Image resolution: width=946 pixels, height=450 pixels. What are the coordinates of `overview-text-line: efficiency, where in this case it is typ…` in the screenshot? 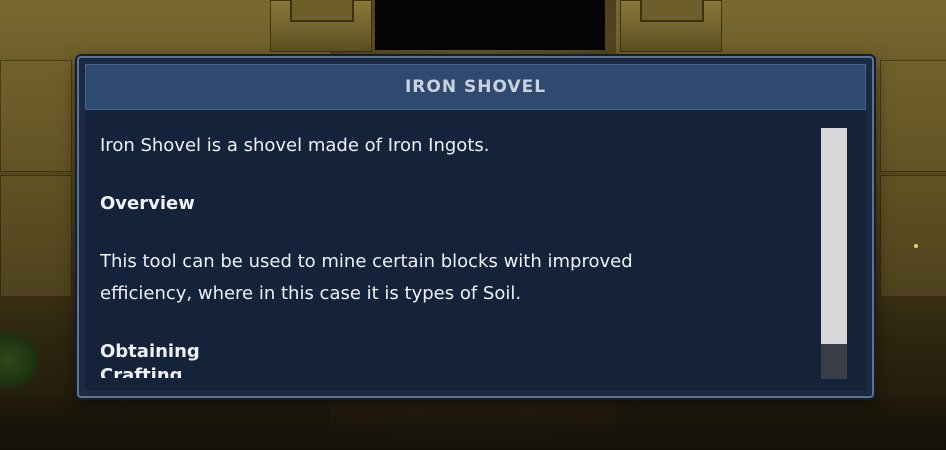 It's located at (311, 293).